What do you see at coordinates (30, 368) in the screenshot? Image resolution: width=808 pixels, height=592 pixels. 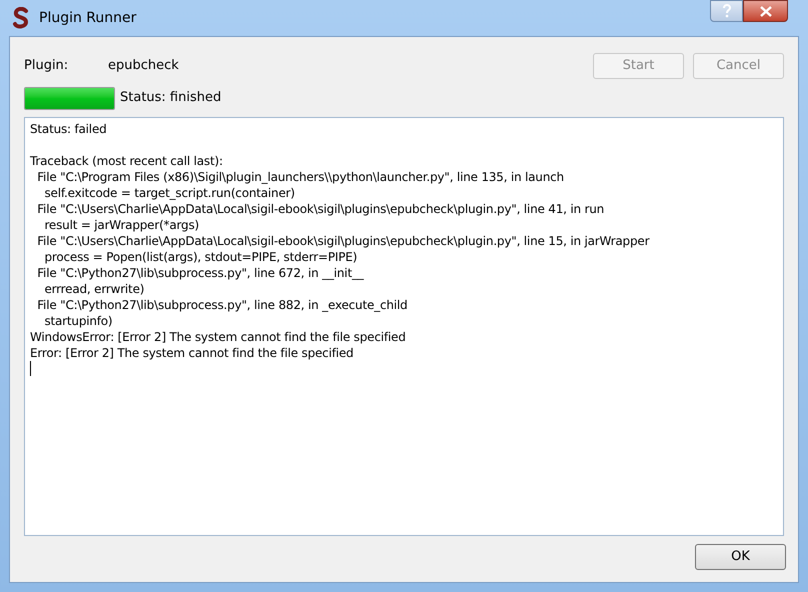 I see `text-cursor` at bounding box center [30, 368].